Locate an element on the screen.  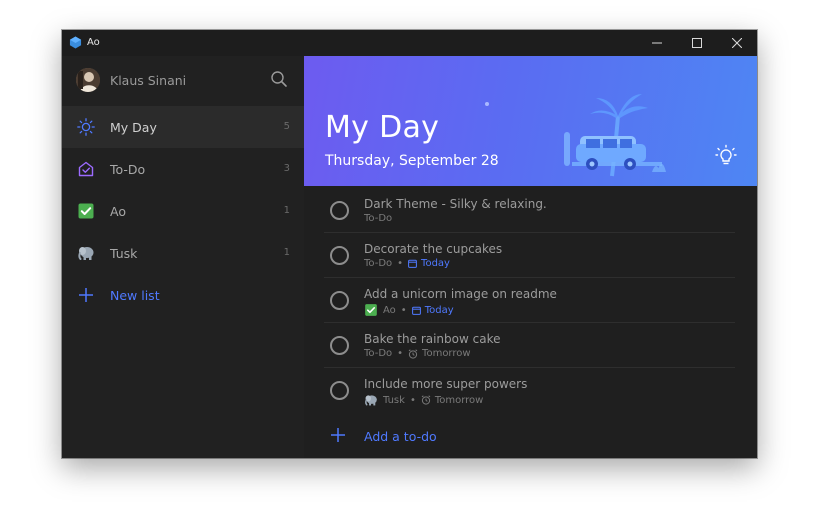
task-item: Bake the rainbow cake To-Do • Tomorrow is located at coordinates (530, 345).